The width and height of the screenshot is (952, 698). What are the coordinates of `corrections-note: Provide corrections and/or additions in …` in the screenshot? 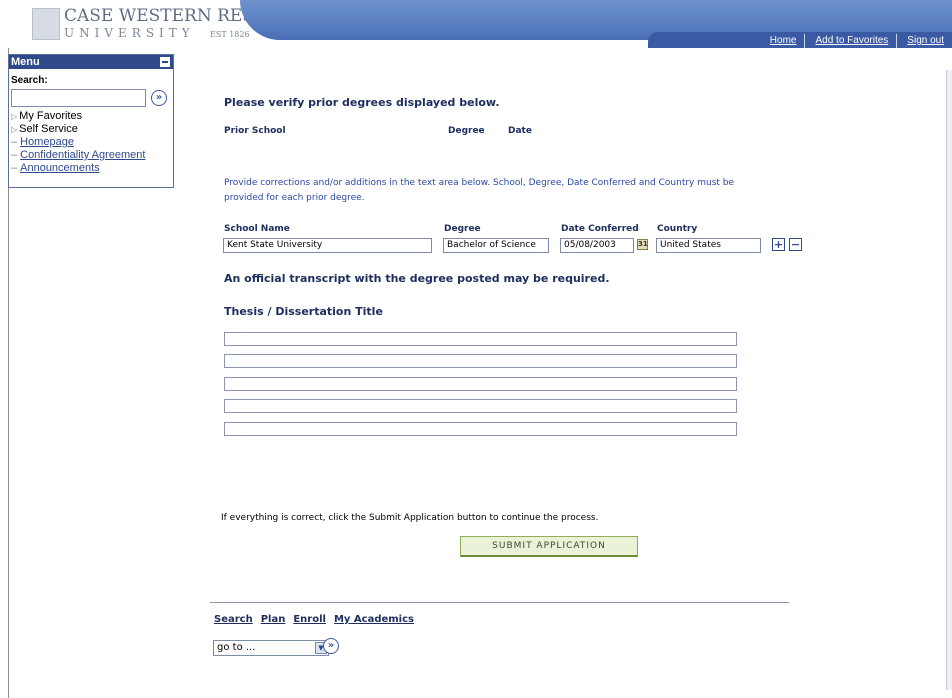 It's located at (479, 190).